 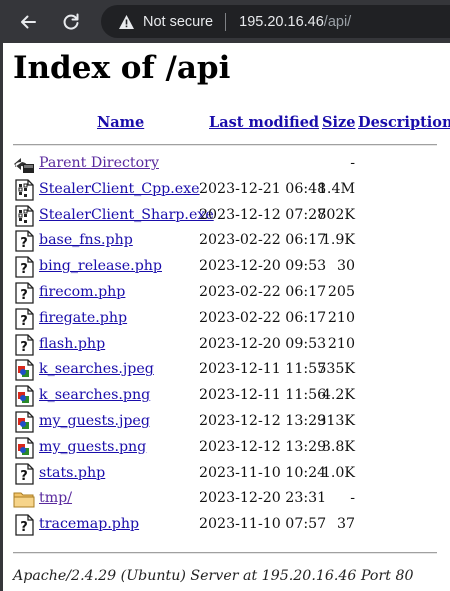 What do you see at coordinates (263, 395) in the screenshot?
I see `file-date: 2023-12-11 11:56` at bounding box center [263, 395].